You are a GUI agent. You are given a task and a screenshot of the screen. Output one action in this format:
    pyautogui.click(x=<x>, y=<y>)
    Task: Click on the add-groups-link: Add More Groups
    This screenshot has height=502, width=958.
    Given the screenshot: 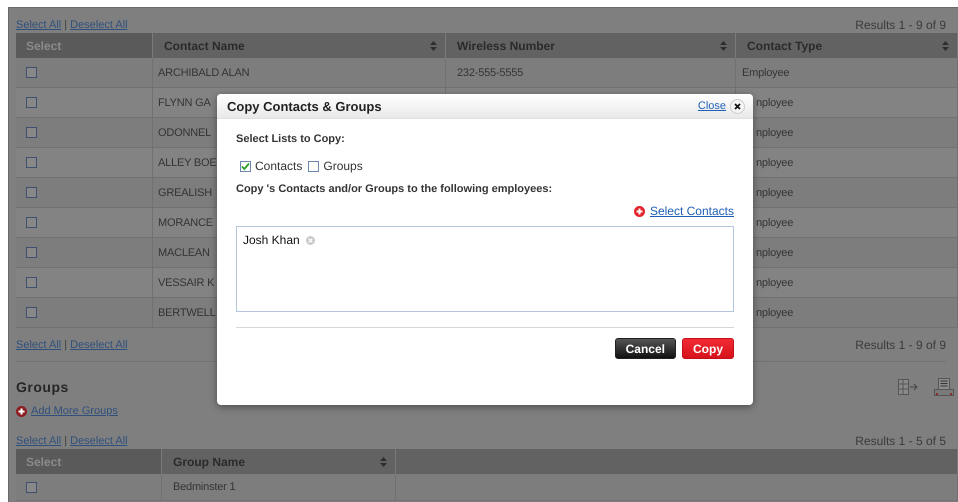 What is the action you would take?
    pyautogui.click(x=74, y=411)
    